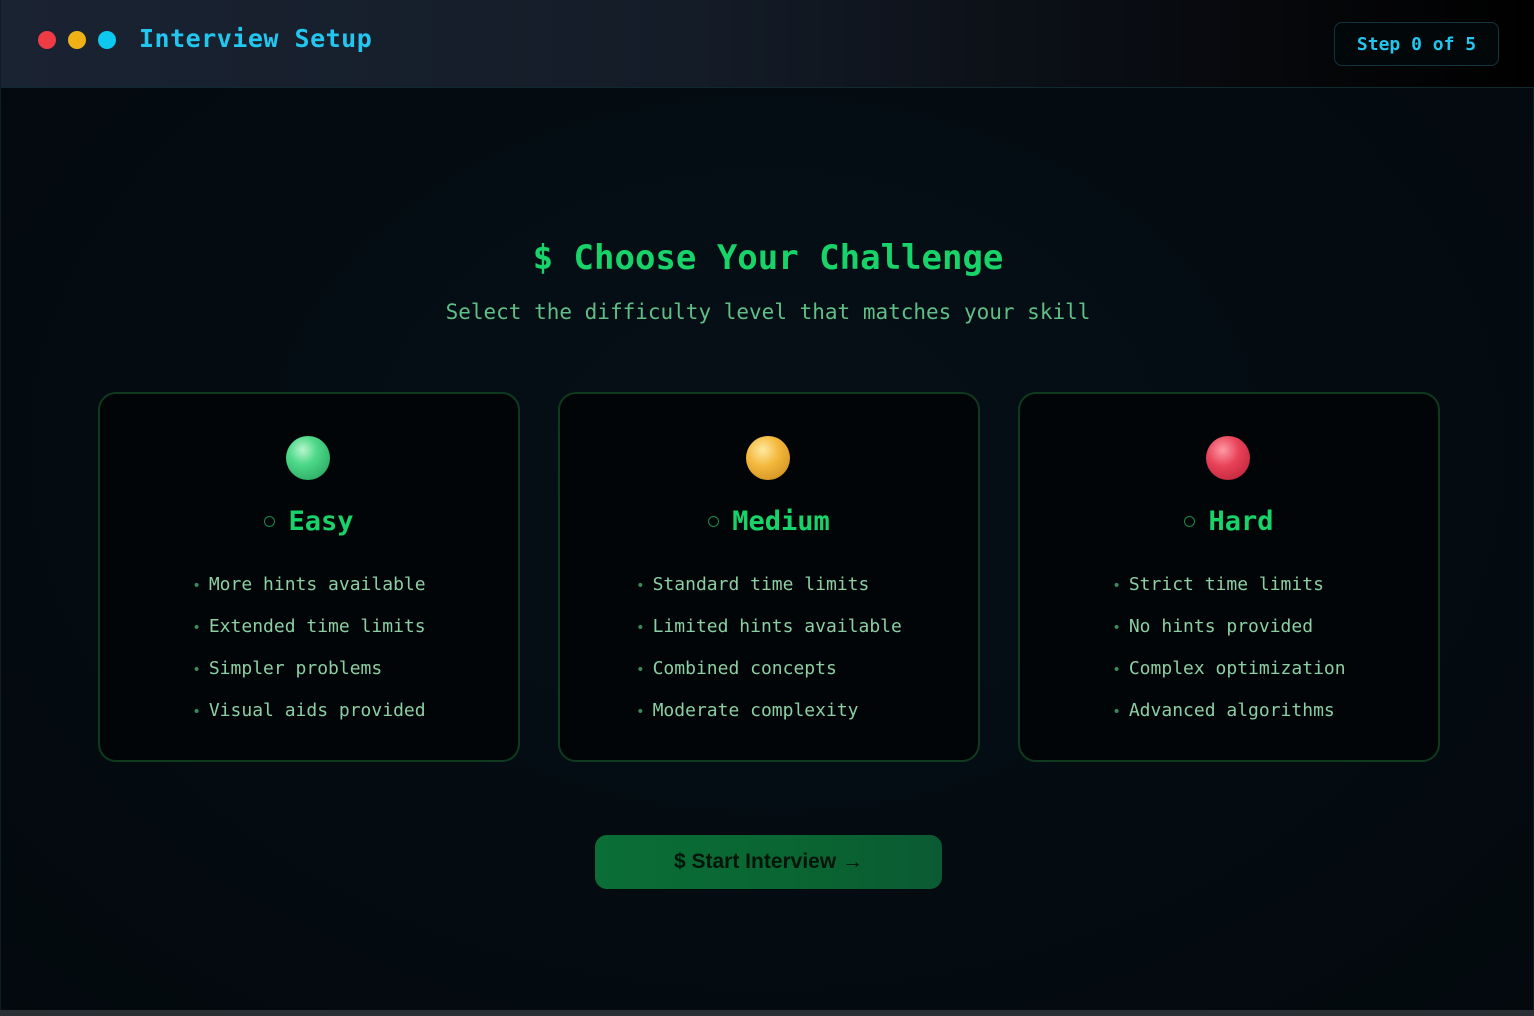  I want to click on title-bar: Interview Setup Step 0 of 5, so click(767, 44).